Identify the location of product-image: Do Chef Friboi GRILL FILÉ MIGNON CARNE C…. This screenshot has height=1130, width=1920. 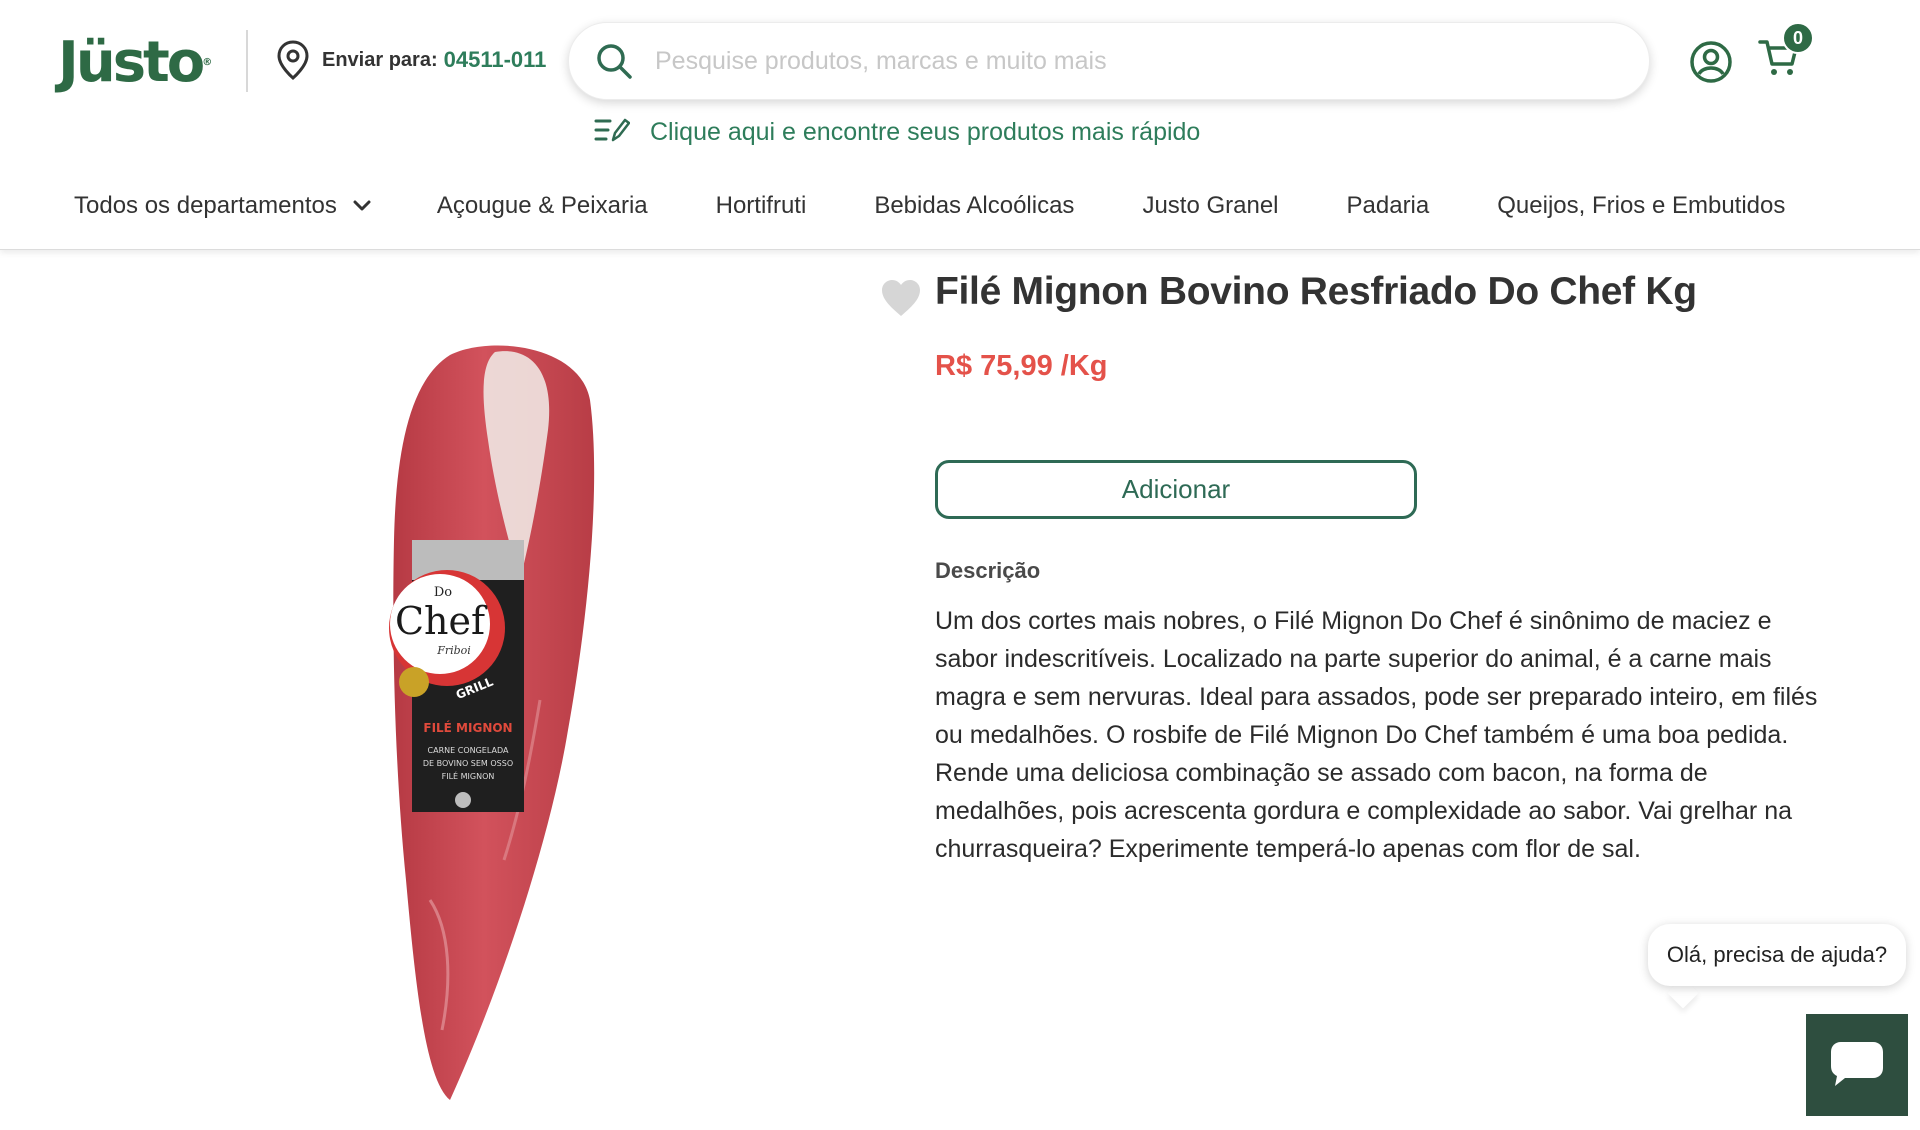
(500, 725).